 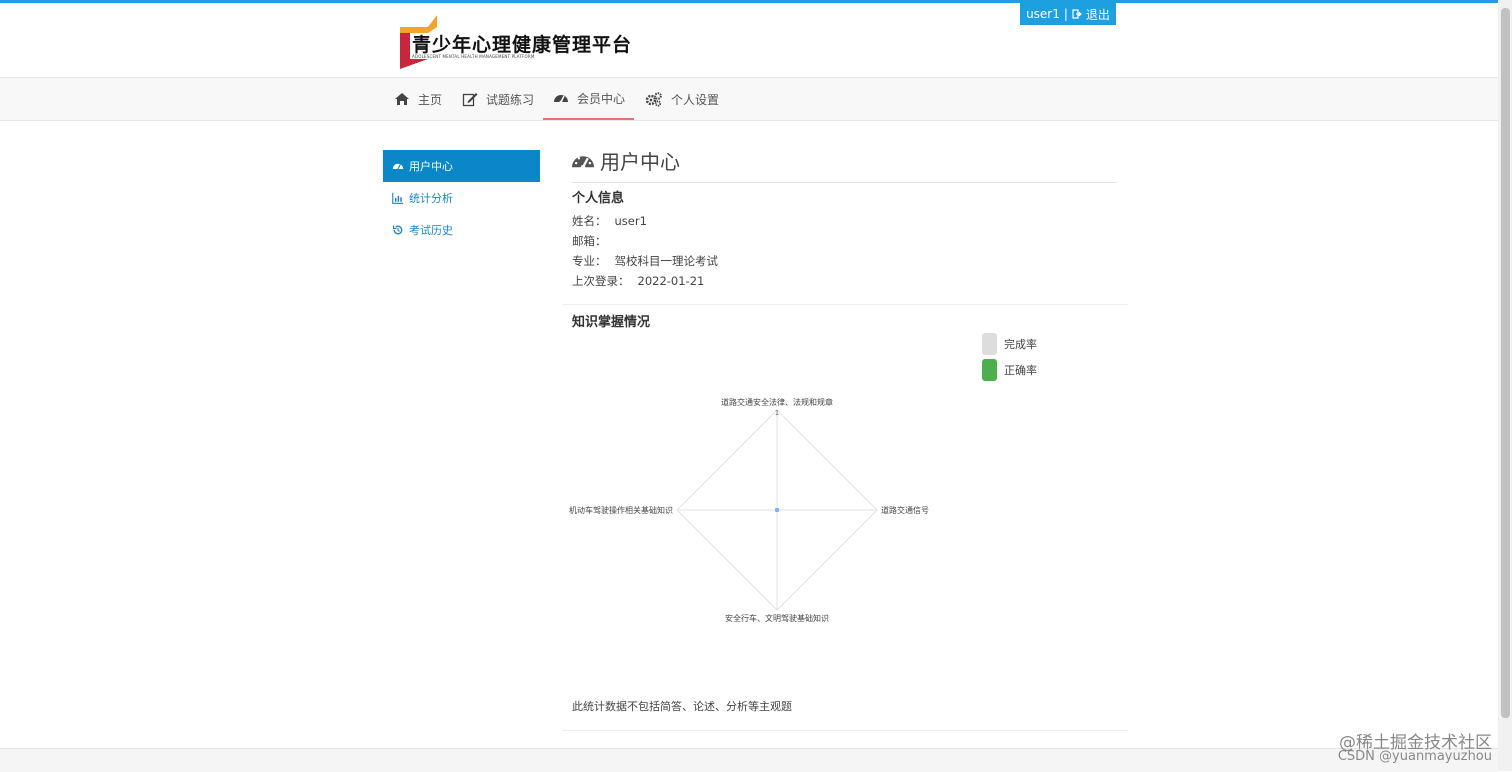 What do you see at coordinates (695, 99) in the screenshot?
I see `nav-label-settings: 个人设置` at bounding box center [695, 99].